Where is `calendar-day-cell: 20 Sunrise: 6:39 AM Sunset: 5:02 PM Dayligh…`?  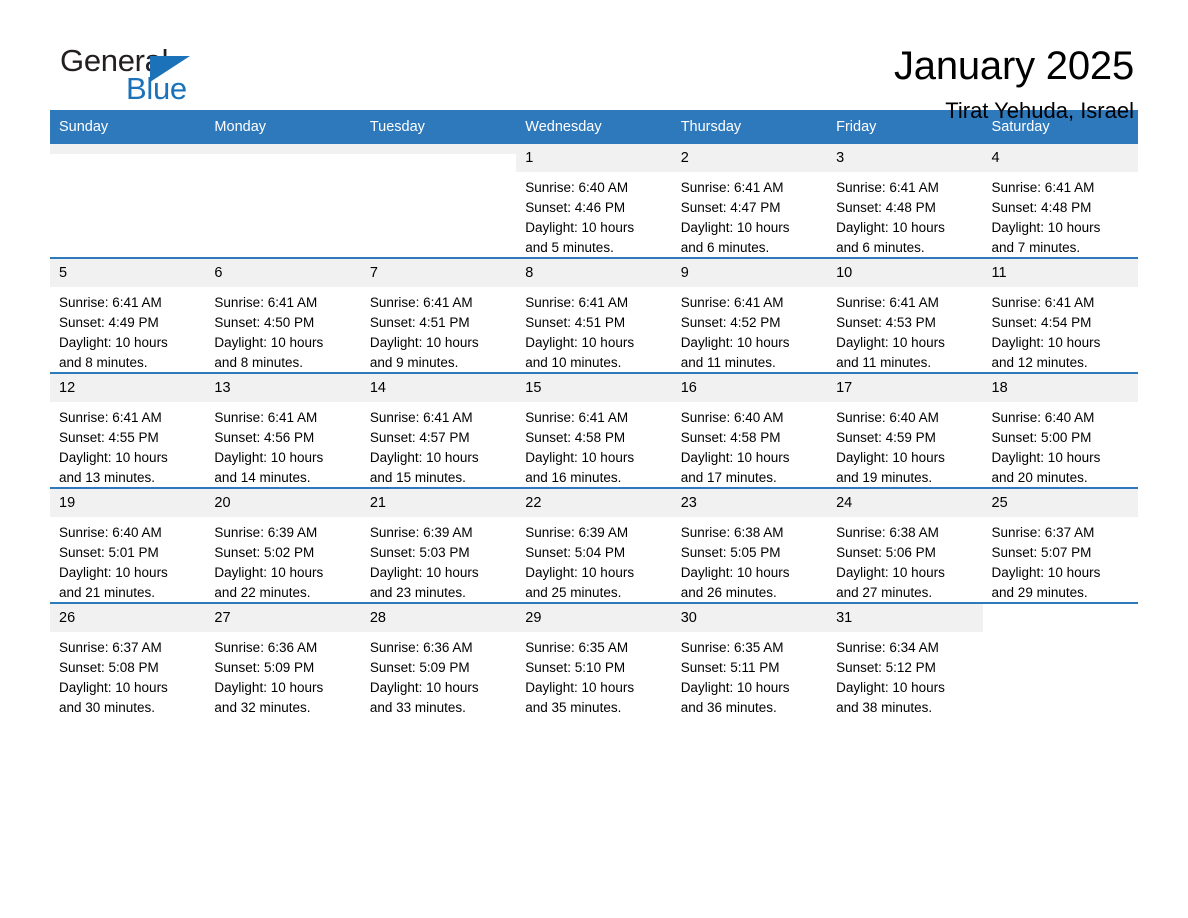
calendar-day-cell: 20 Sunrise: 6:39 AM Sunset: 5:02 PM Dayligh… is located at coordinates (283, 545).